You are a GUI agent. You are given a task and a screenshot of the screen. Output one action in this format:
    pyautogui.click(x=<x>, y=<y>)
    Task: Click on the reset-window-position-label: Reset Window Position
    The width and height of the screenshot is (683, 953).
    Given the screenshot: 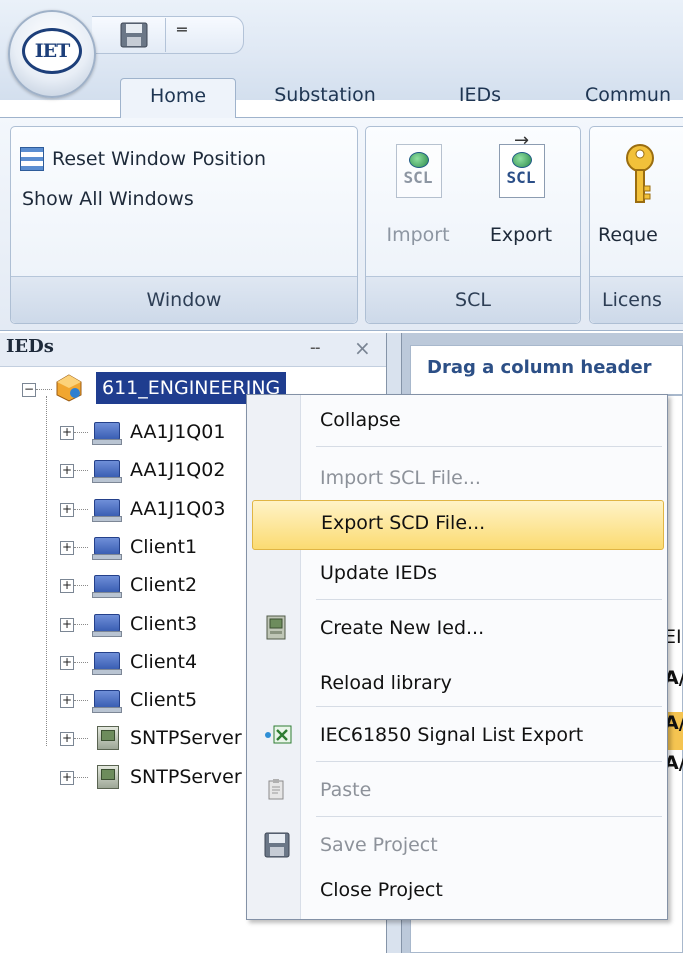 What is the action you would take?
    pyautogui.click(x=159, y=159)
    